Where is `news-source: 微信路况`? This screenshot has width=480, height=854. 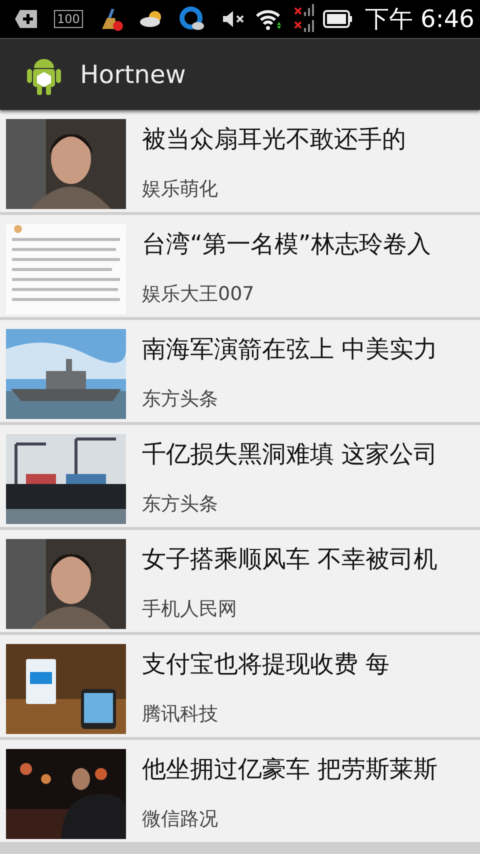 news-source: 微信路况 is located at coordinates (180, 819).